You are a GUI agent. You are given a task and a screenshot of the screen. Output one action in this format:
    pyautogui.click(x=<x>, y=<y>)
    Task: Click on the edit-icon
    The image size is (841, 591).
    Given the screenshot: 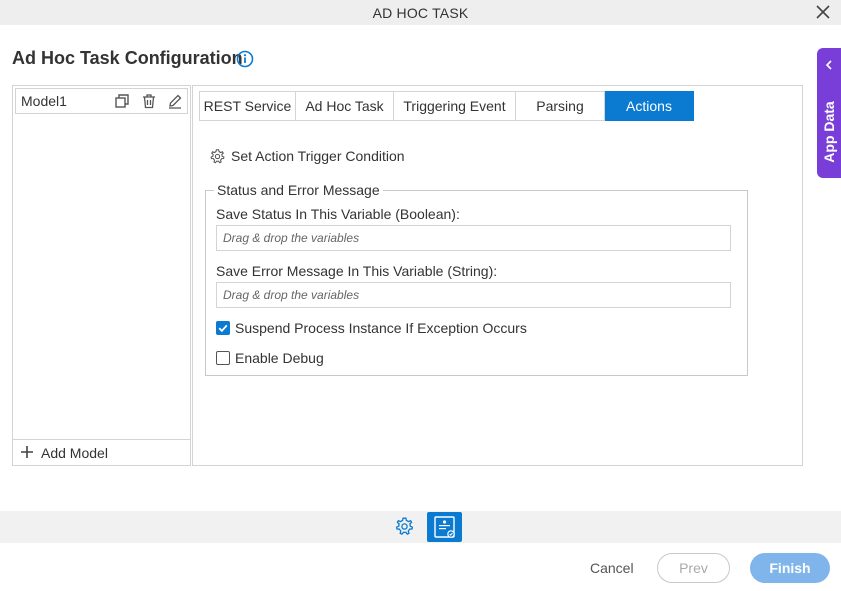 What is the action you would take?
    pyautogui.click(x=175, y=101)
    